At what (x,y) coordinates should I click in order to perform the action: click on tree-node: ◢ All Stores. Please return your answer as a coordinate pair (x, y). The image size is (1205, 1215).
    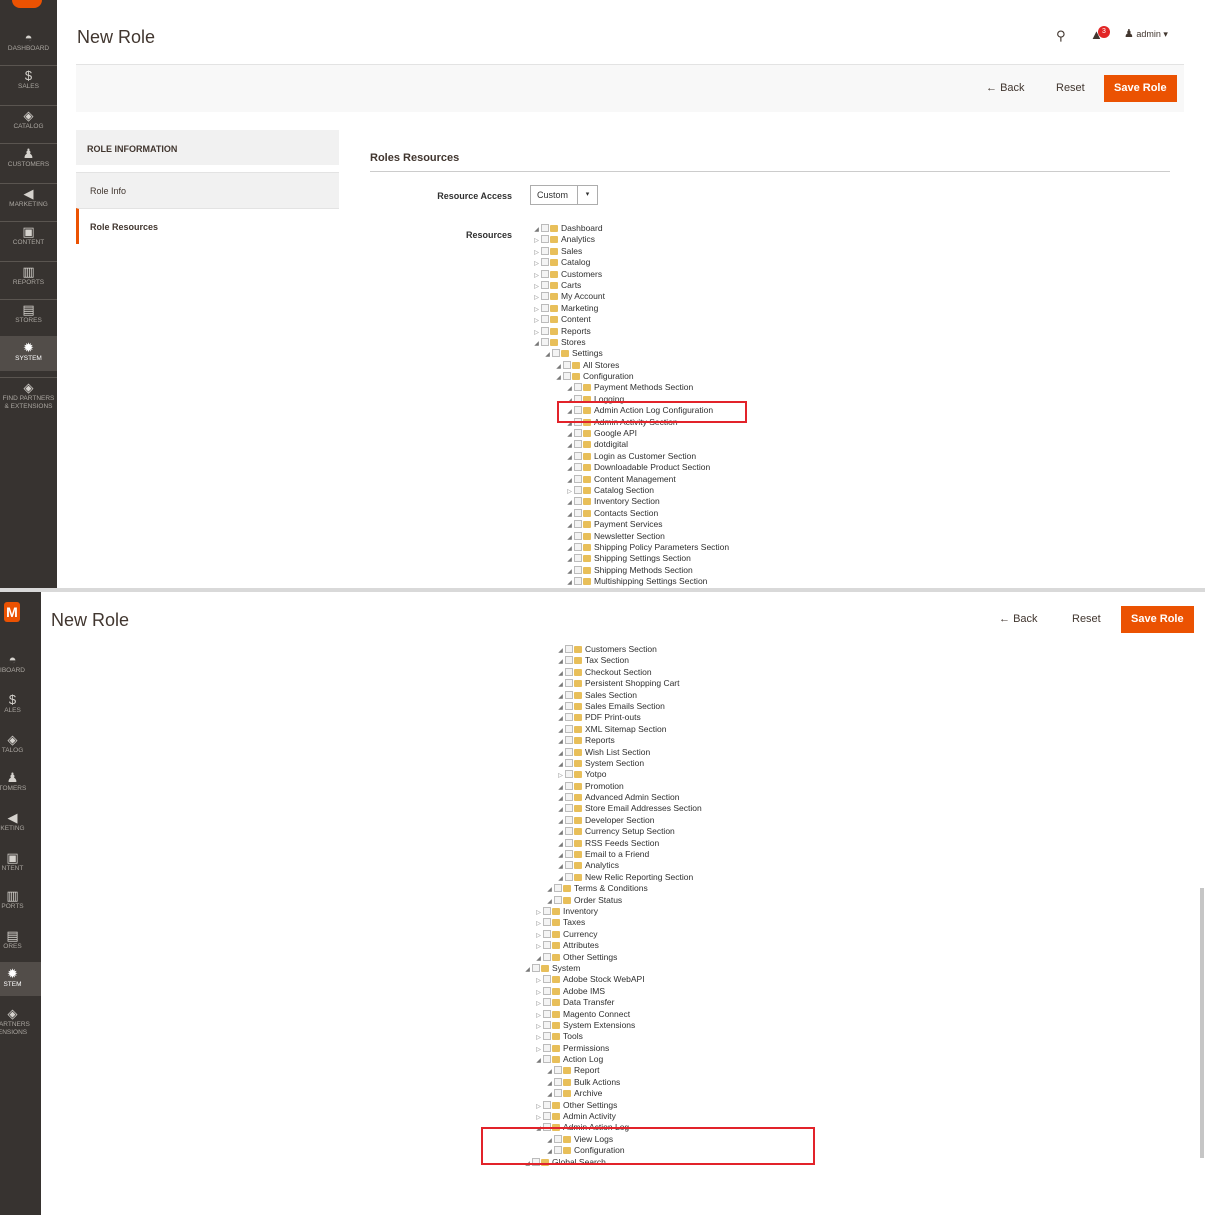
    Looking at the image, I should click on (630, 365).